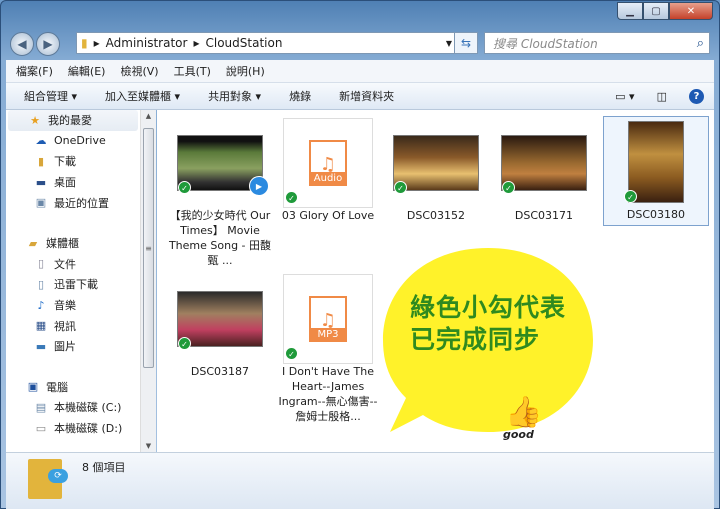  Describe the element at coordinates (104, 467) in the screenshot. I see `item-count: 8 個項目` at that location.